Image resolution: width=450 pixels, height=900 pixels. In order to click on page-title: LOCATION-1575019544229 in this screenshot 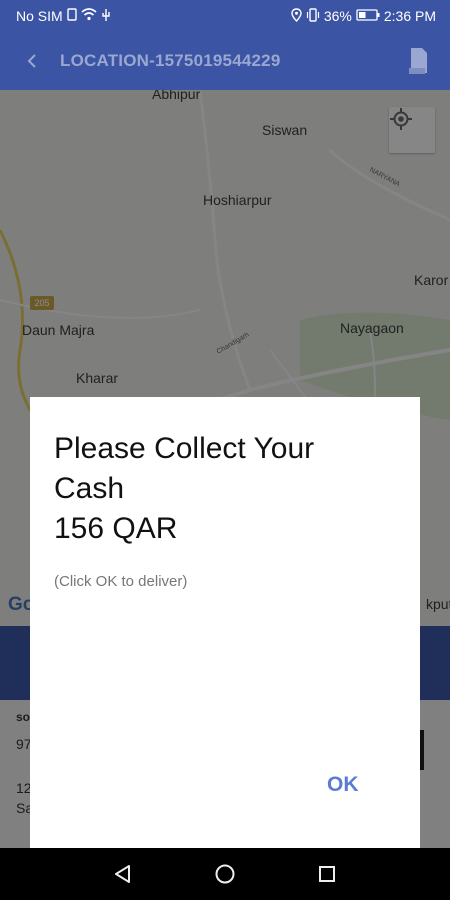, I will do `click(170, 60)`.